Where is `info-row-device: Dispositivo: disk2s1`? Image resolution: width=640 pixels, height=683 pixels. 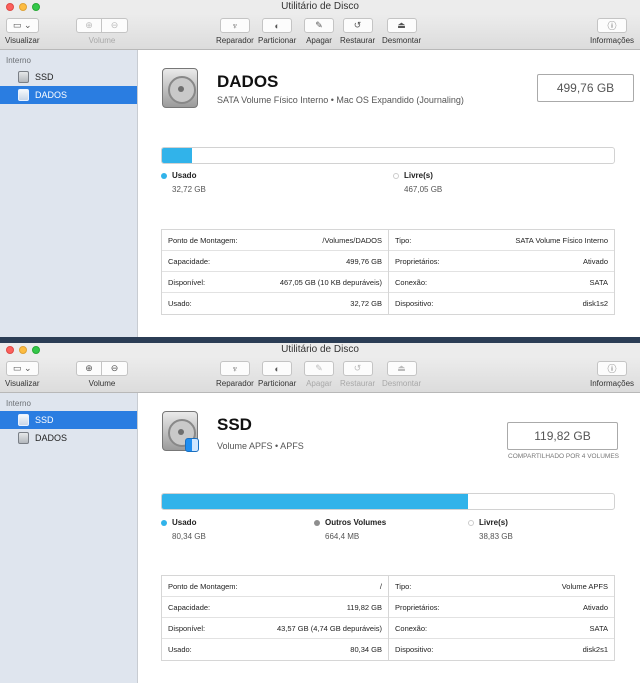
info-row-device: Dispositivo: disk2s1 is located at coordinates (501, 649).